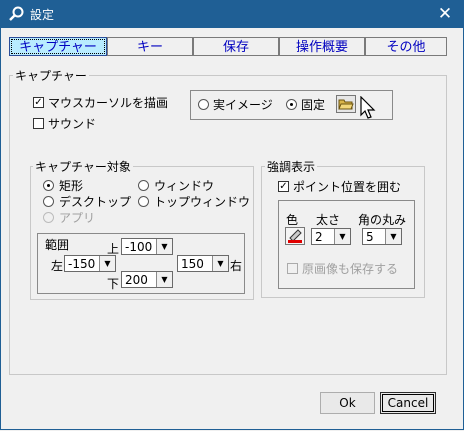  What do you see at coordinates (347, 403) in the screenshot?
I see `ok-button: Ok` at bounding box center [347, 403].